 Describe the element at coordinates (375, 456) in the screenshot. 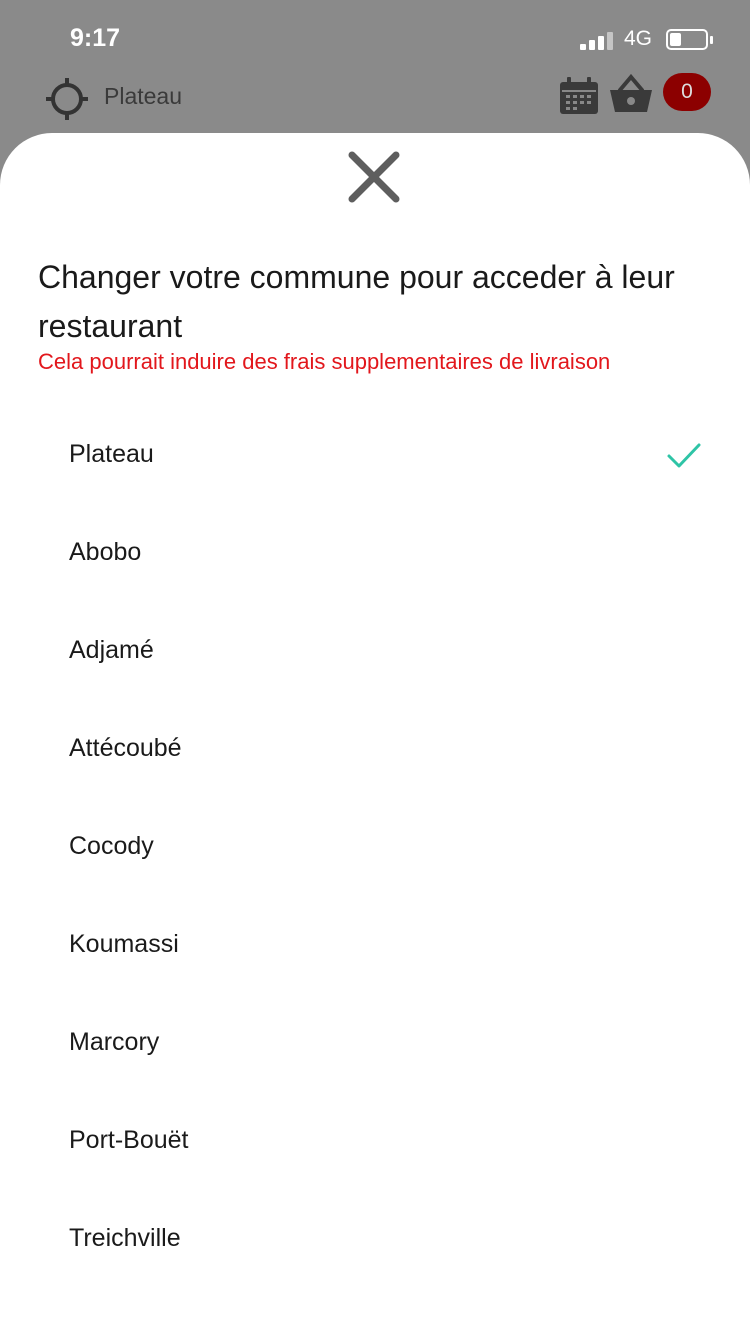

I see `commune-item-plateau: Plateau` at that location.